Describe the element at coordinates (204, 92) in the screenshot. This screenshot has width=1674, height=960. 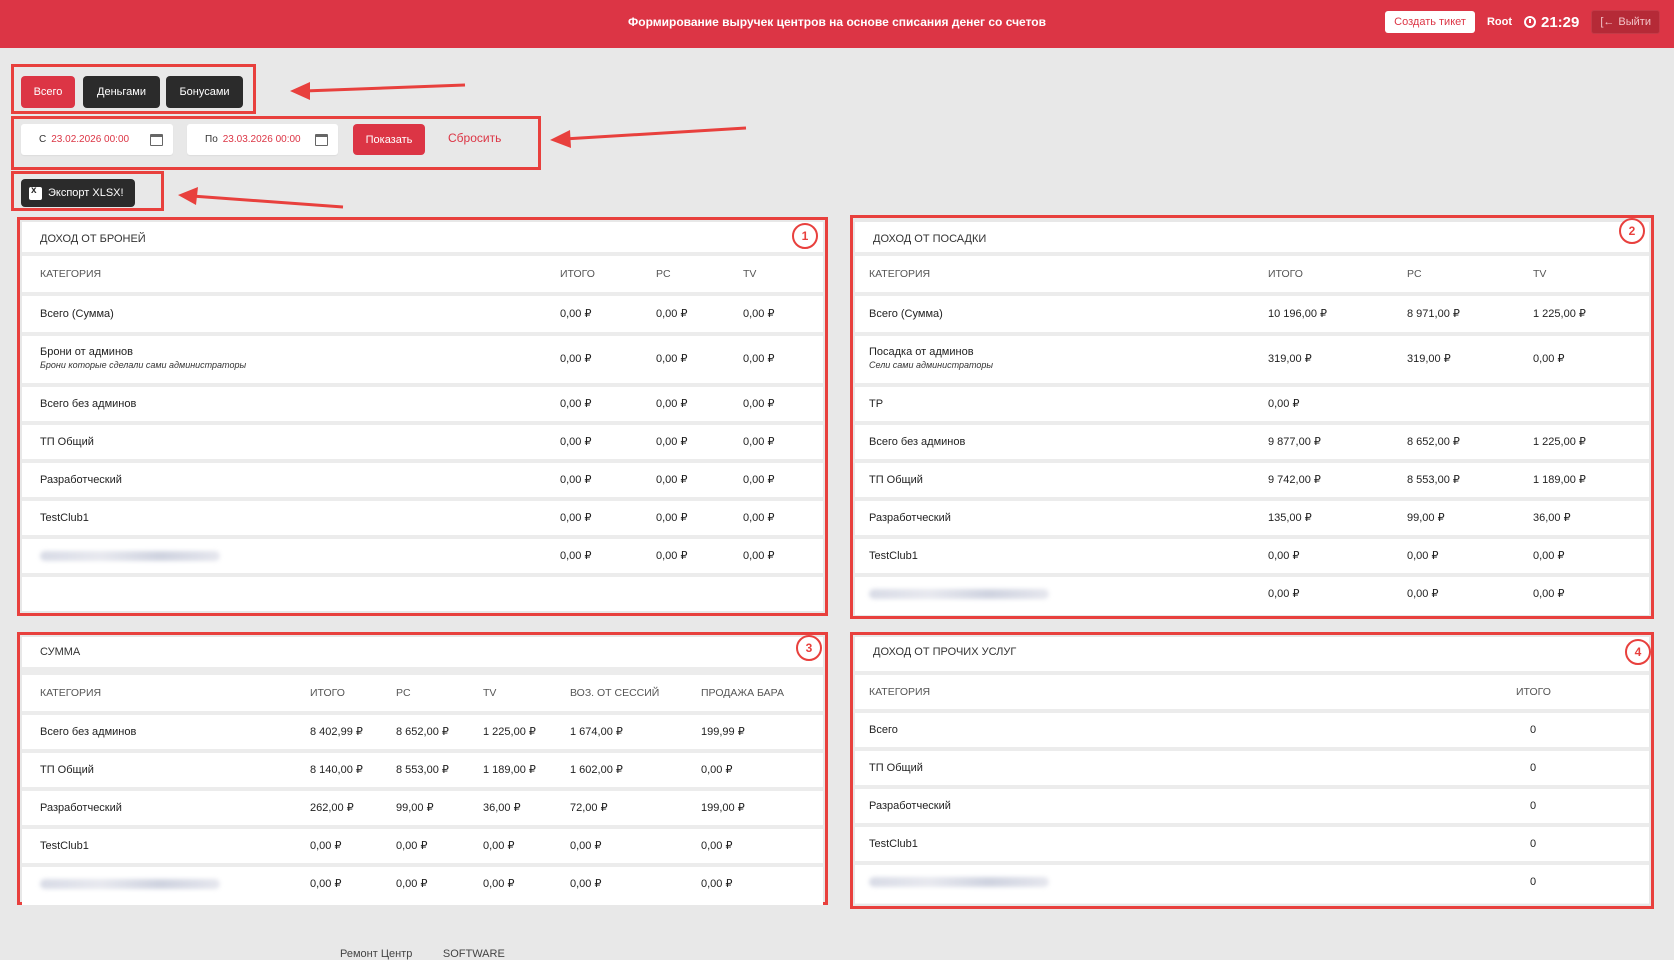
I see `tab-bonuses: Бонусами` at that location.